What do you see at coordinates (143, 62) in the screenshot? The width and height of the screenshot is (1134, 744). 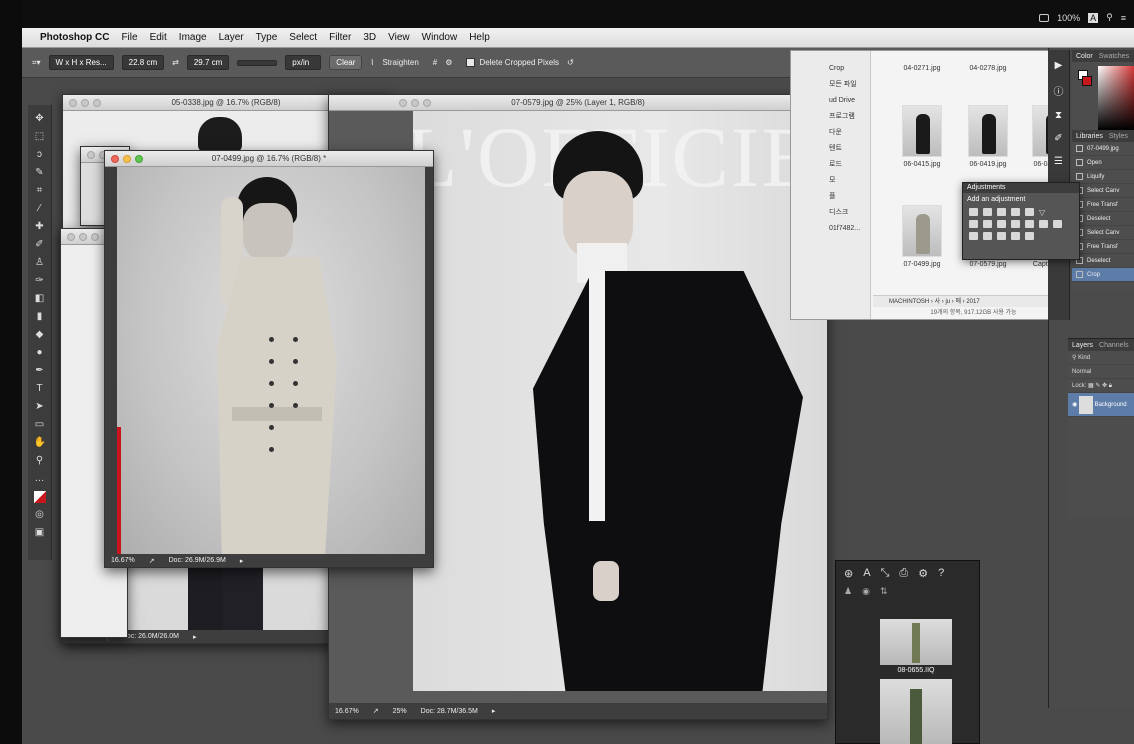 I see `crop-width-input: 22.8 cm` at bounding box center [143, 62].